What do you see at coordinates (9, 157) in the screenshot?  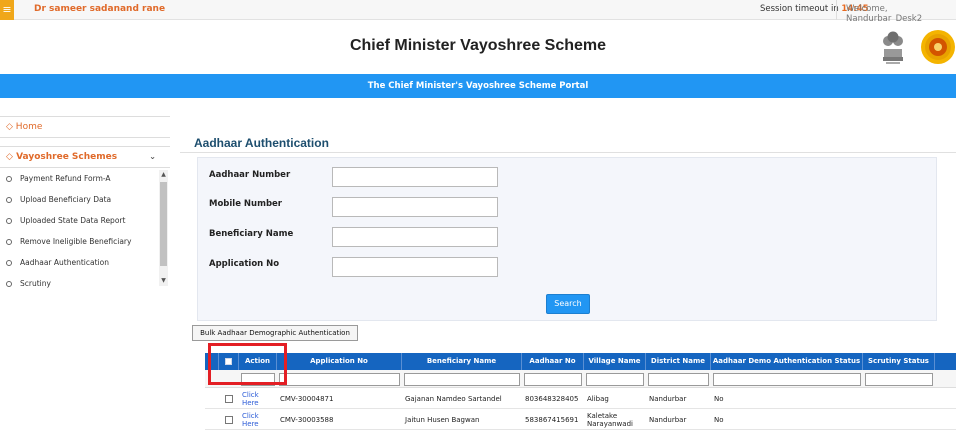 I see `schemes-icon: ◇` at bounding box center [9, 157].